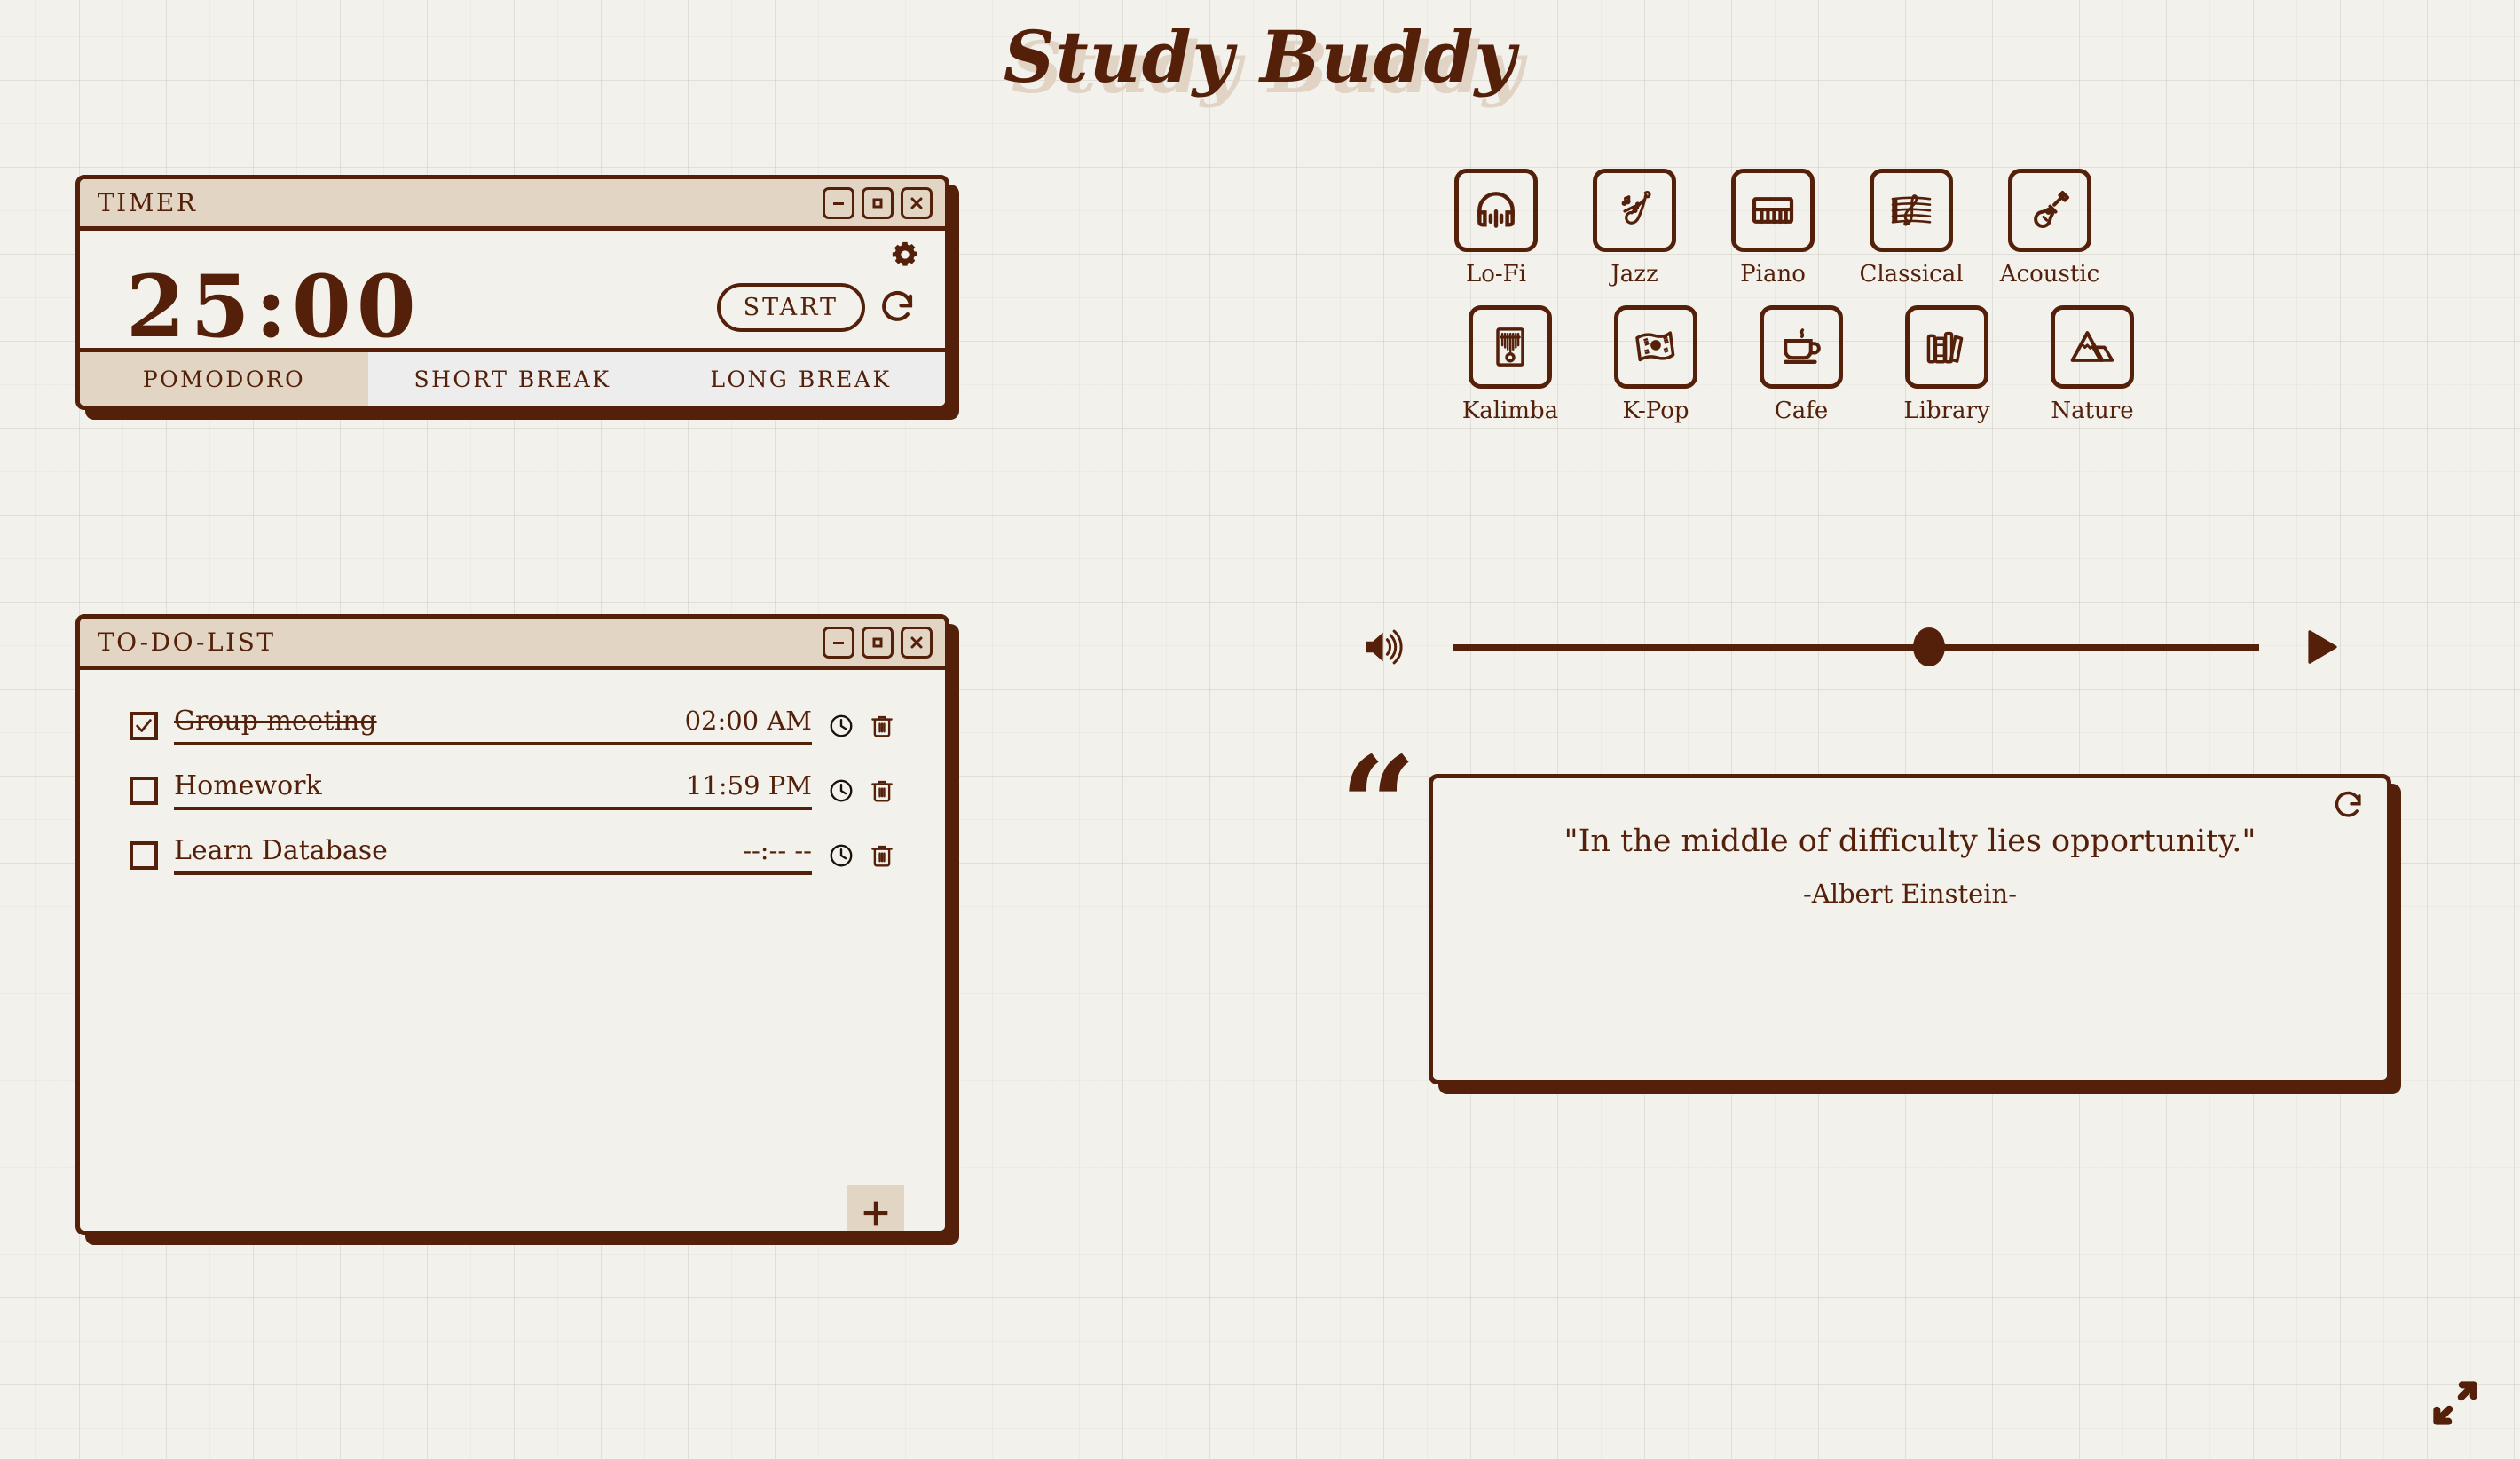 This screenshot has width=2520, height=1459. Describe the element at coordinates (493, 726) in the screenshot. I see `task-content: Group meeting 02:00 AM` at that location.